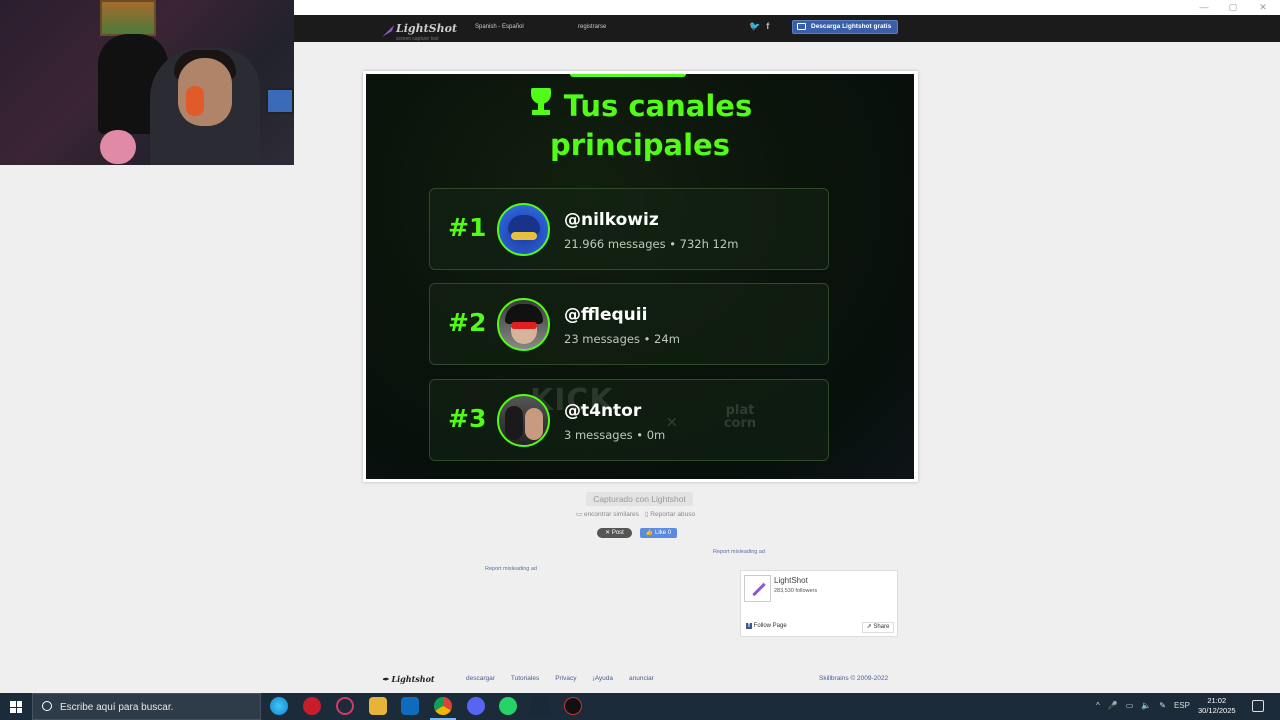 This screenshot has height=720, width=1280. Describe the element at coordinates (573, 706) in the screenshot. I see `obs-icon` at that location.